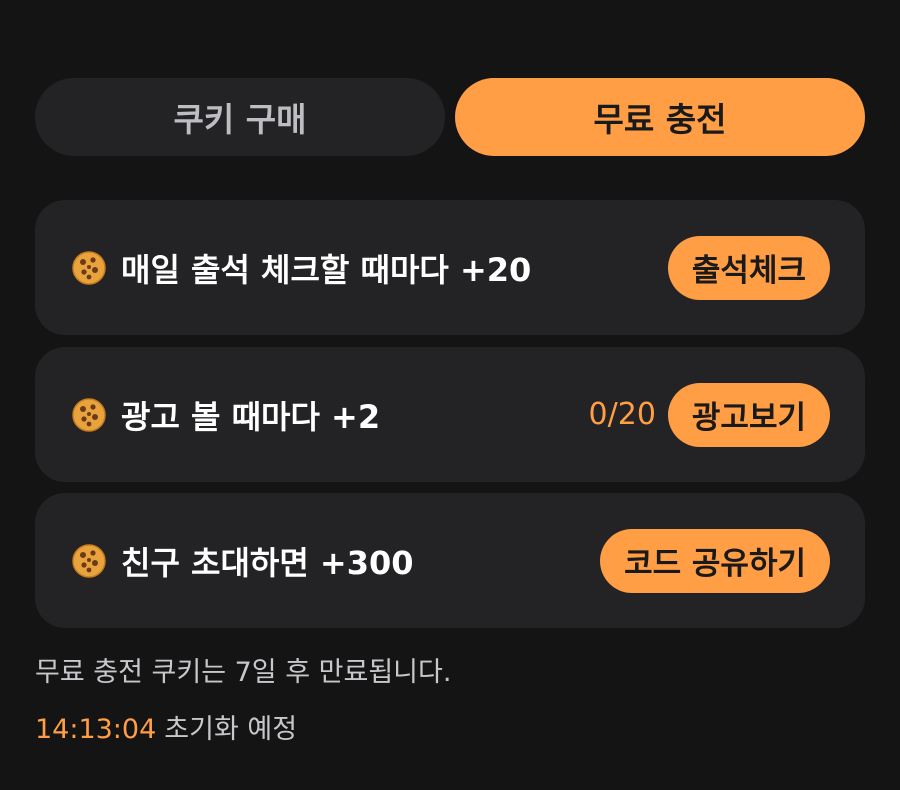 This screenshot has height=790, width=900. Describe the element at coordinates (715, 560) in the screenshot. I see `share-code-button: 코드 공유하기` at that location.